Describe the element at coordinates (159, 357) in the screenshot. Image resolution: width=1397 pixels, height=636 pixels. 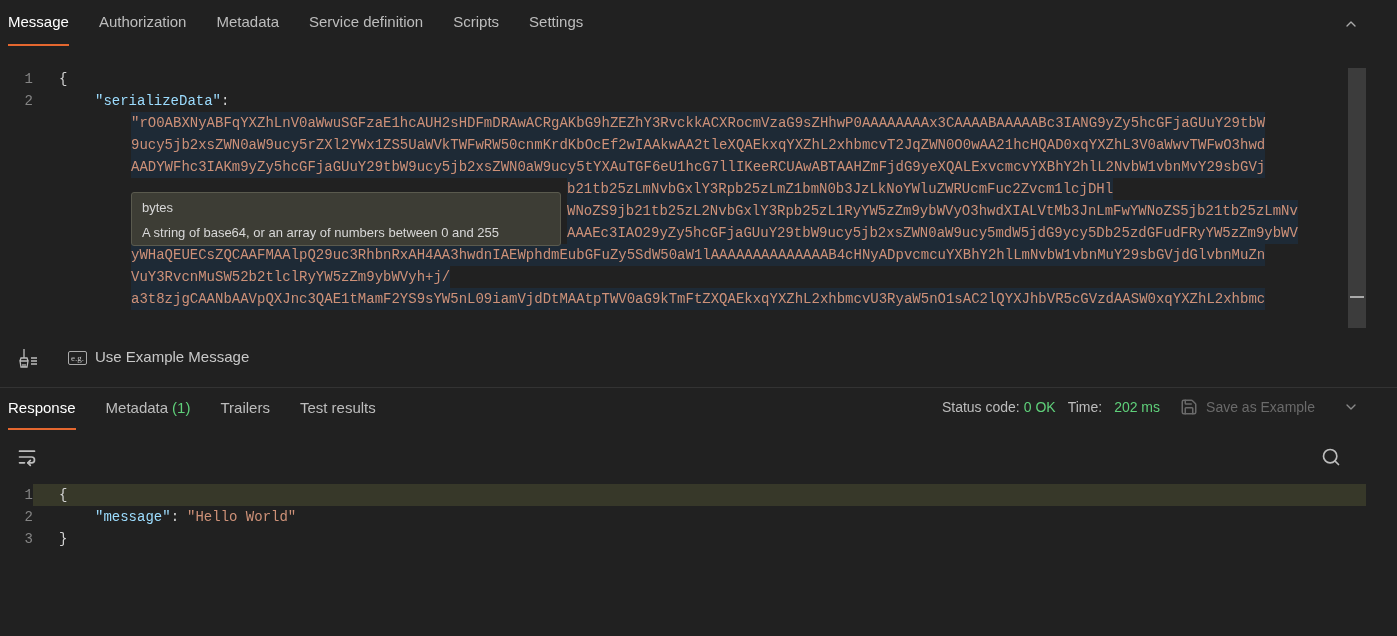
I see `example-button: e.g. Use Example Message` at that location.